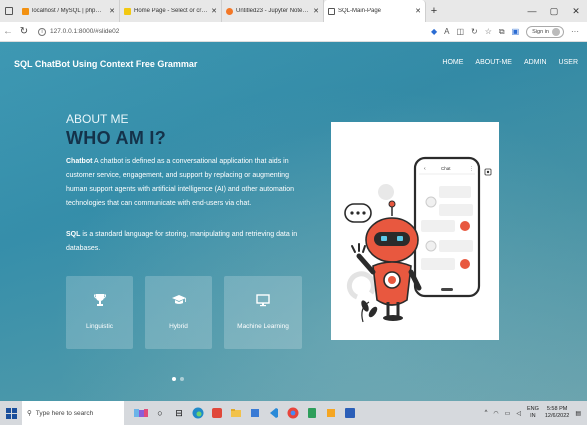 This screenshot has width=587, height=425. What do you see at coordinates (29, 413) in the screenshot?
I see `search-icon: ⚲` at bounding box center [29, 413].